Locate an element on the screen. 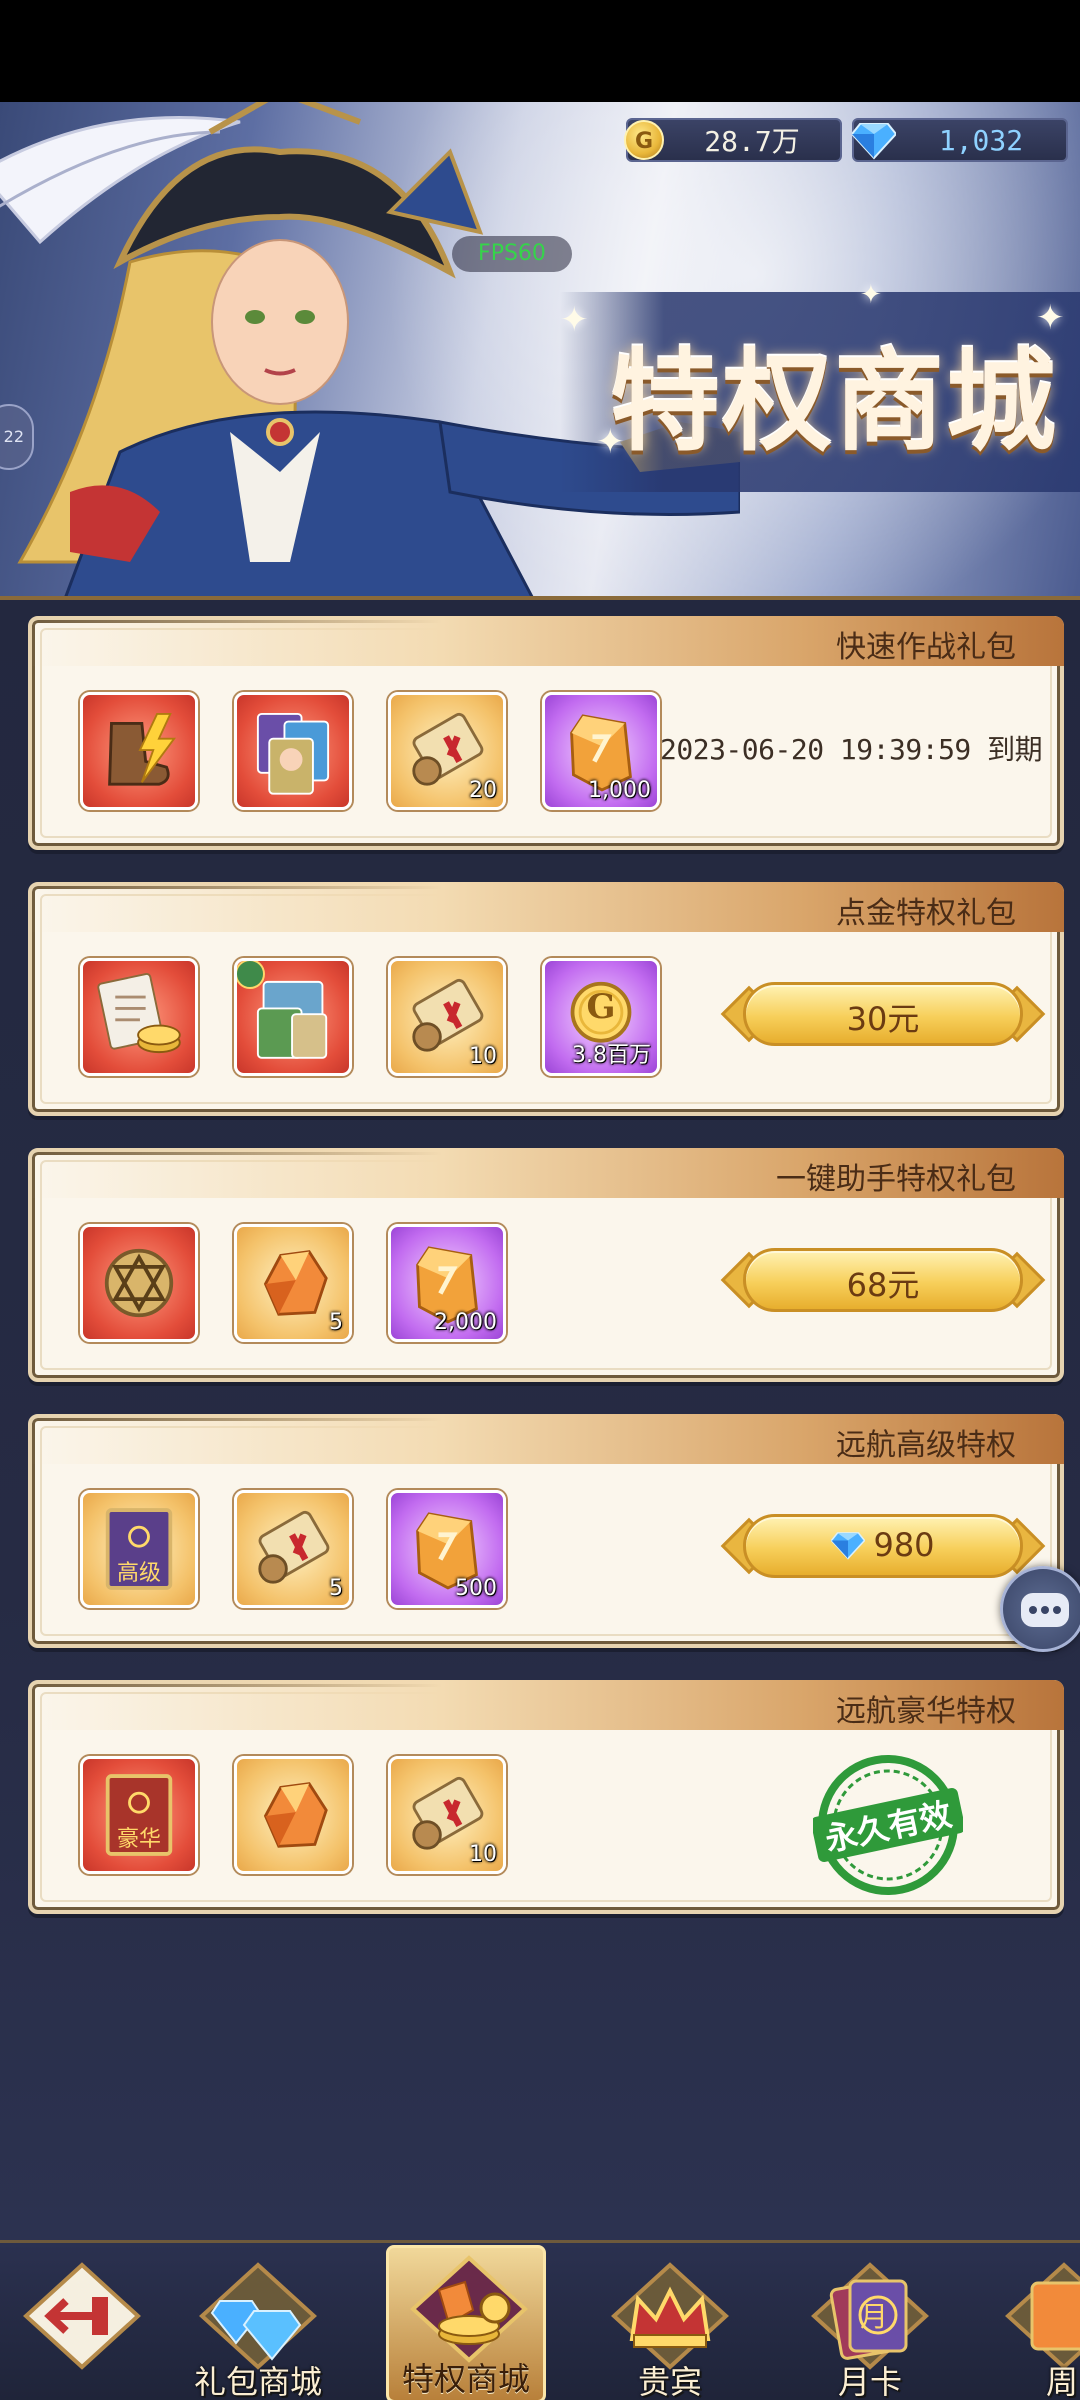 This screenshot has width=1080, height=2400. buy-30-button: 30元 is located at coordinates (883, 1014).